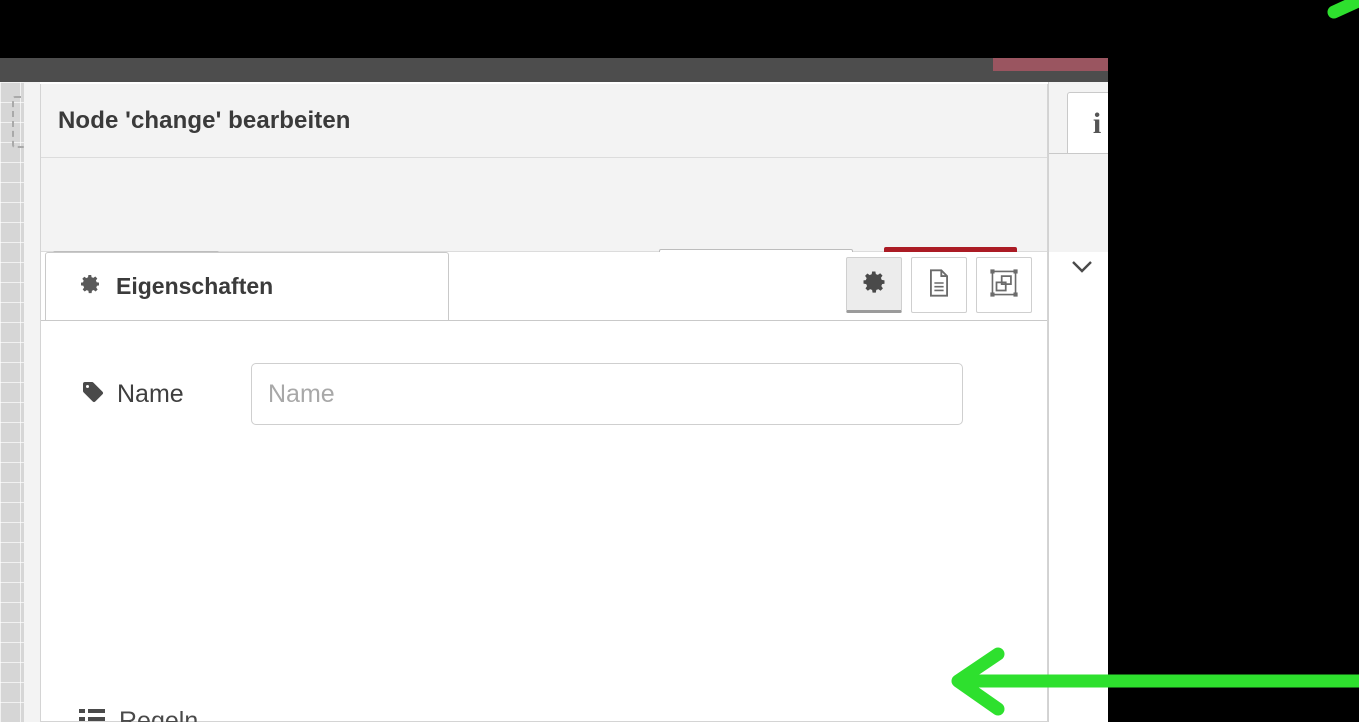 This screenshot has width=1359, height=722. I want to click on tab-eigenschaften-label: Eigenschaften, so click(195, 286).